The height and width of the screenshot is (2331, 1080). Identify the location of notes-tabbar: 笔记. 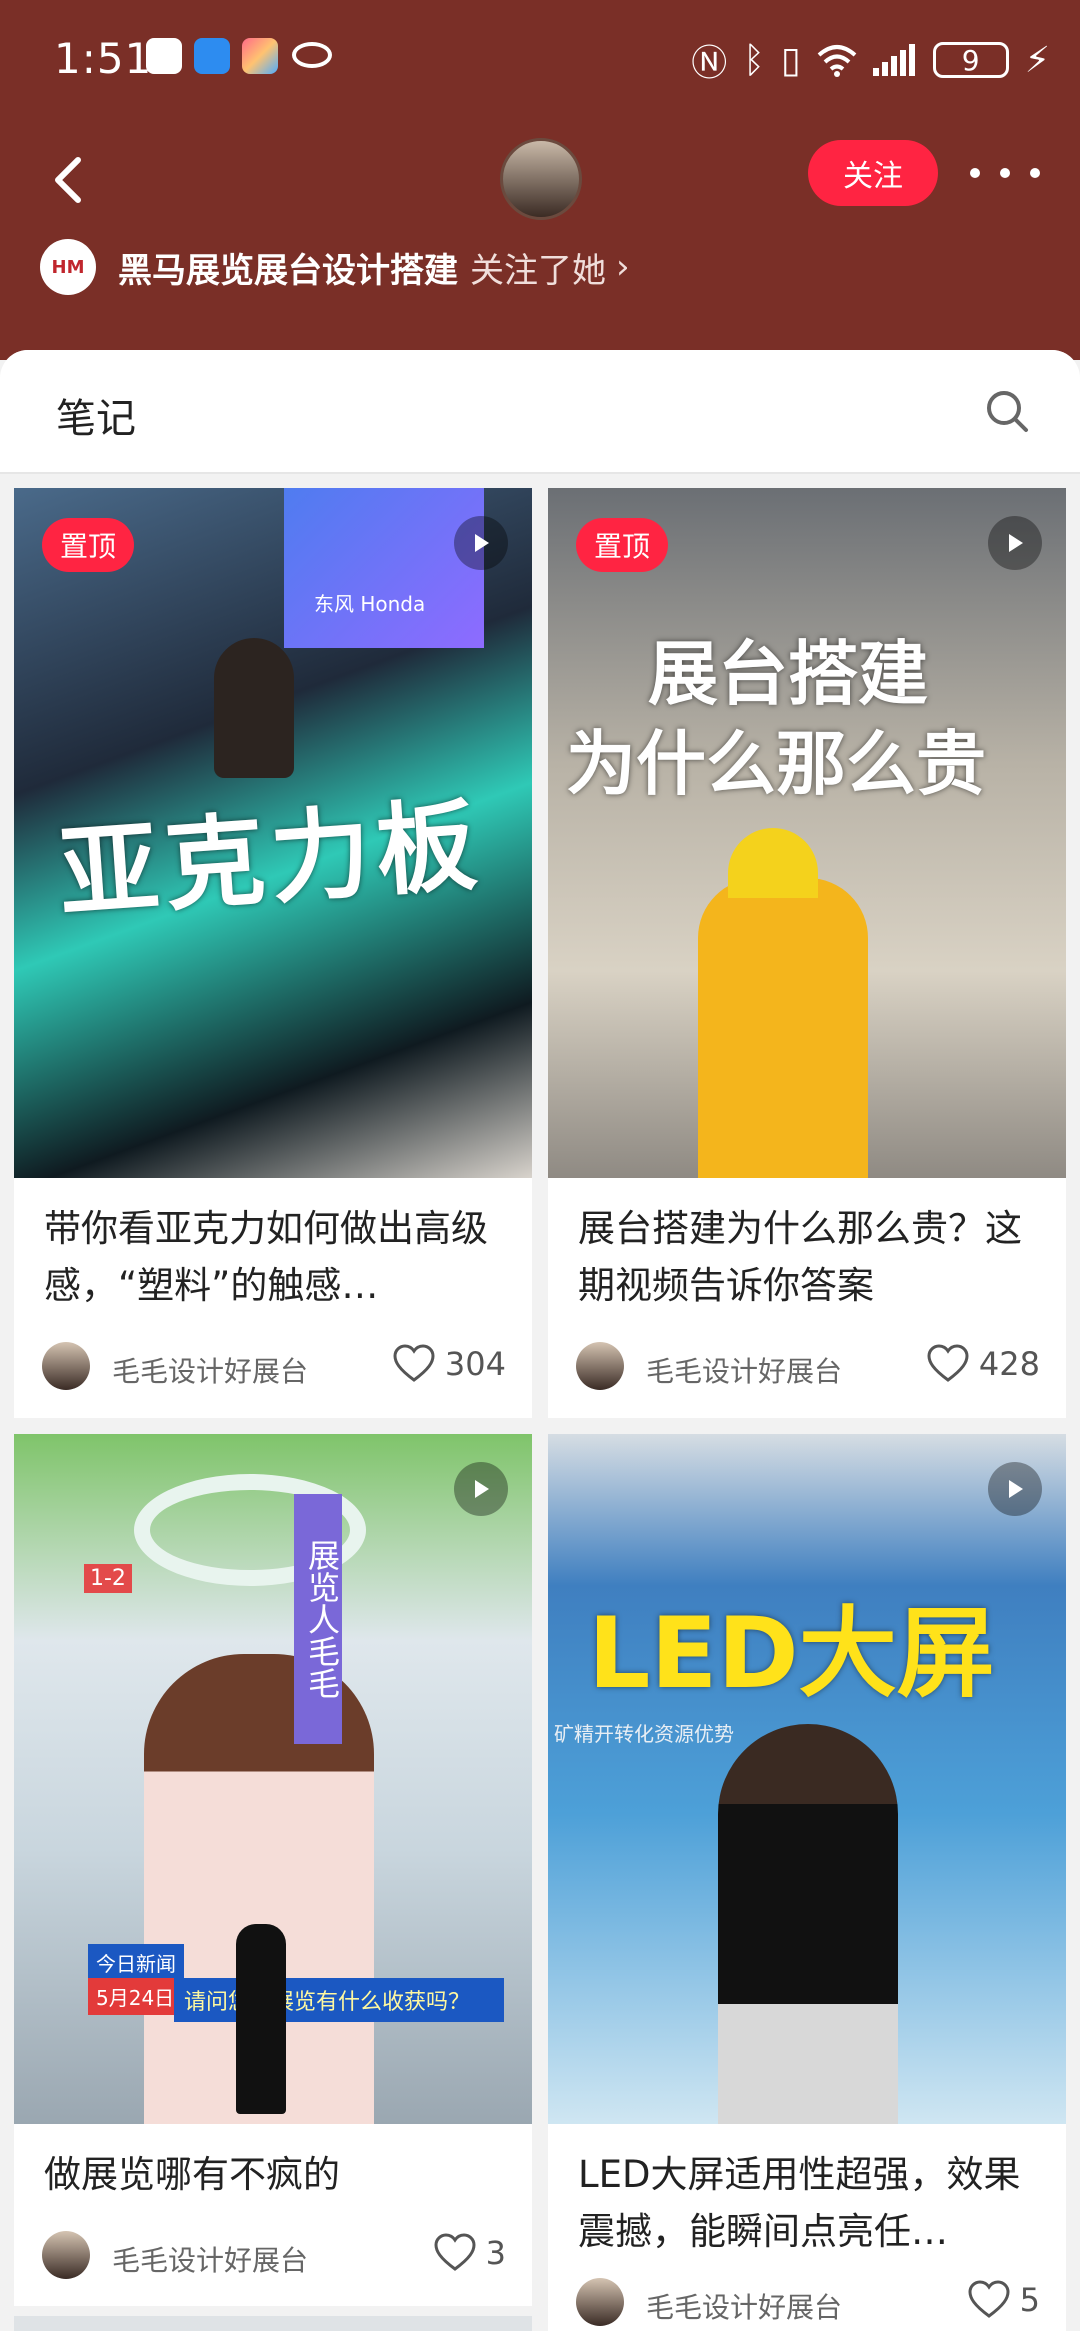
(540, 412).